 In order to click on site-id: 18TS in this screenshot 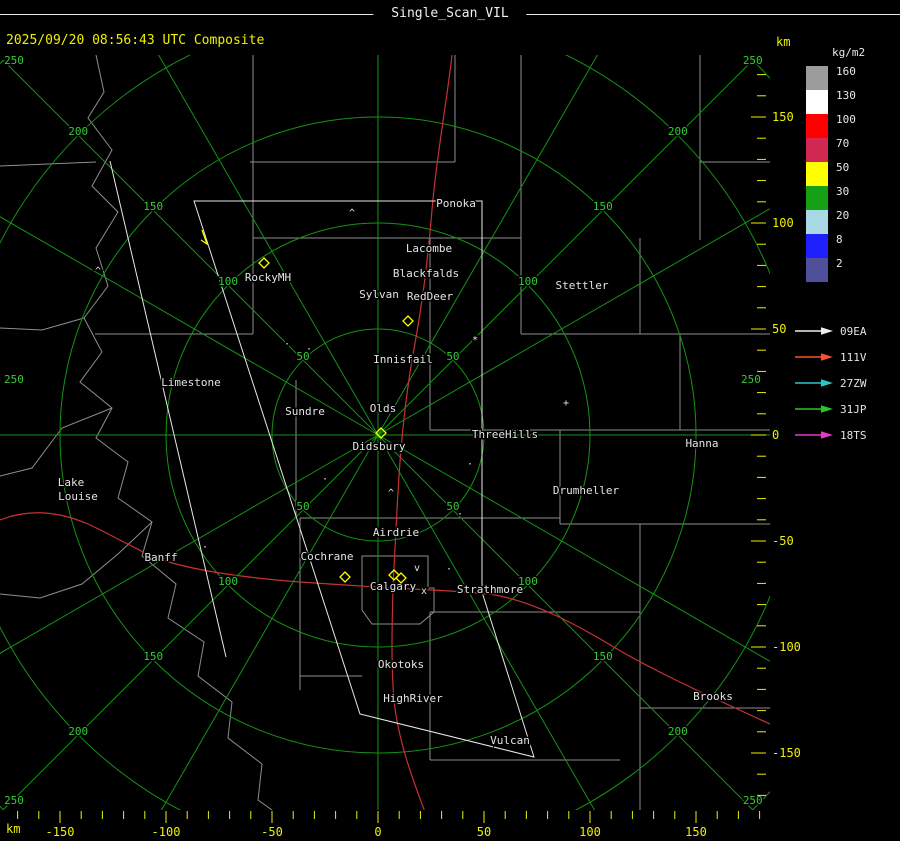, I will do `click(853, 435)`.